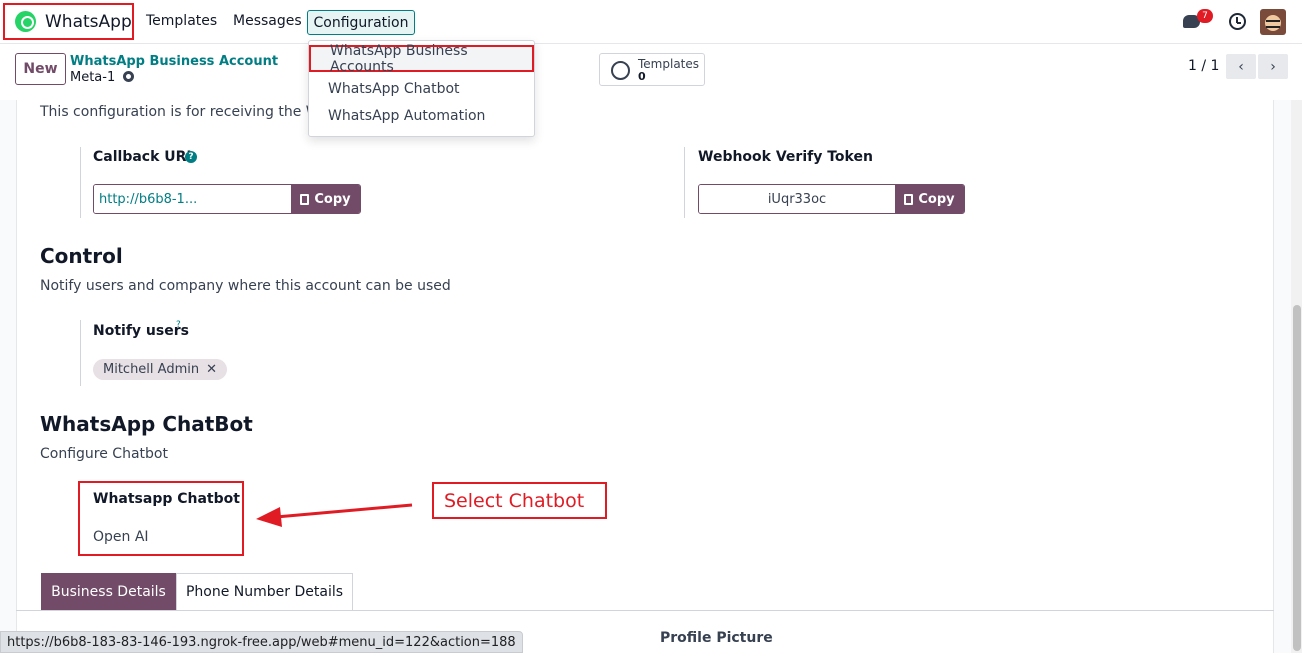 This screenshot has height=653, width=1302. What do you see at coordinates (81, 256) in the screenshot?
I see `control-section-title: Control` at bounding box center [81, 256].